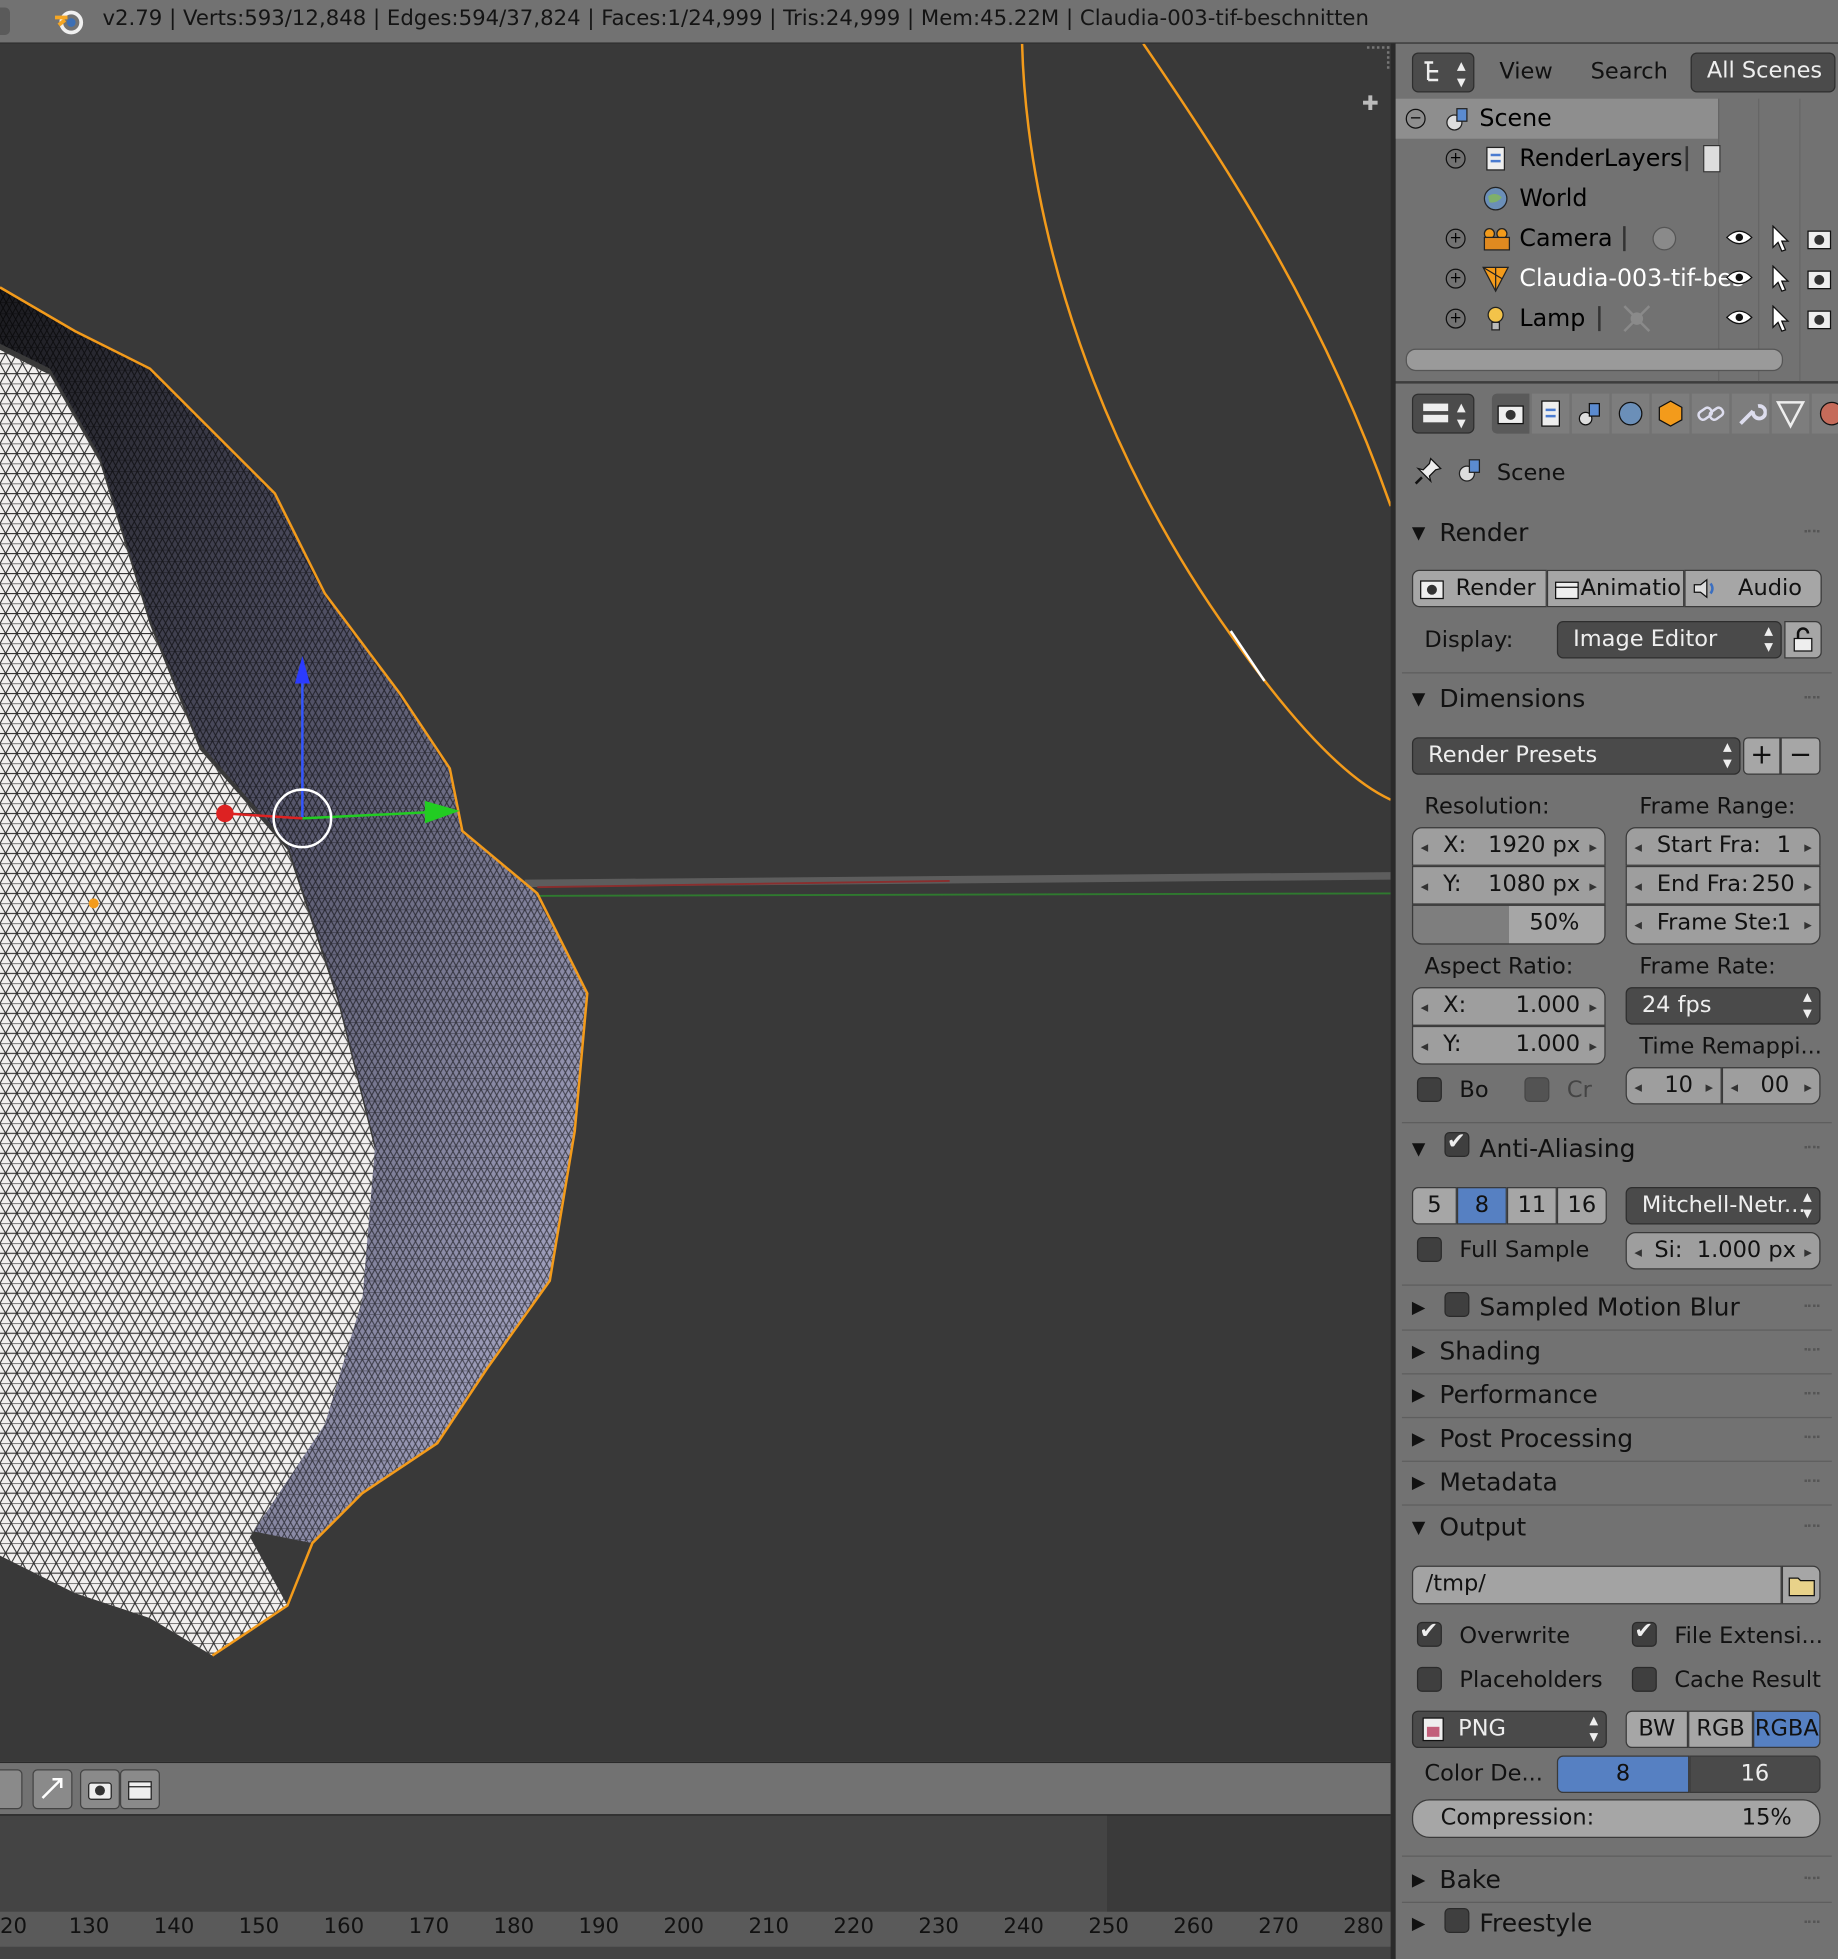 The width and height of the screenshot is (1838, 1959). Describe the element at coordinates (1617, 1352) in the screenshot. I see `section-shading-header: ▶ Shading` at that location.